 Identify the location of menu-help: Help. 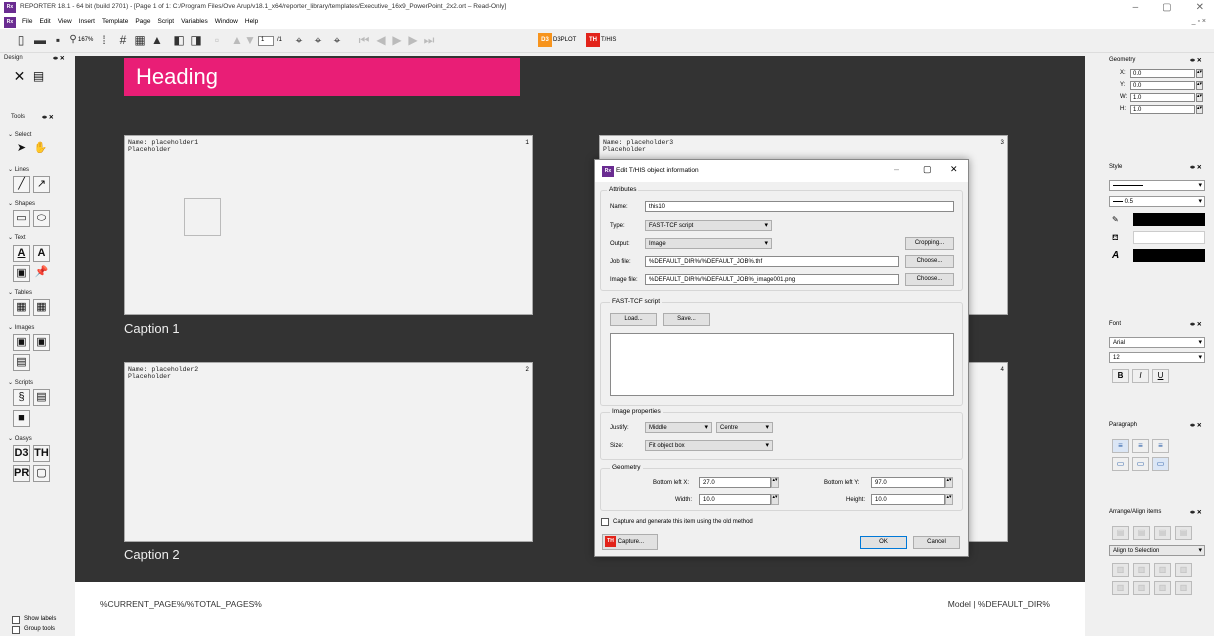
(251, 21).